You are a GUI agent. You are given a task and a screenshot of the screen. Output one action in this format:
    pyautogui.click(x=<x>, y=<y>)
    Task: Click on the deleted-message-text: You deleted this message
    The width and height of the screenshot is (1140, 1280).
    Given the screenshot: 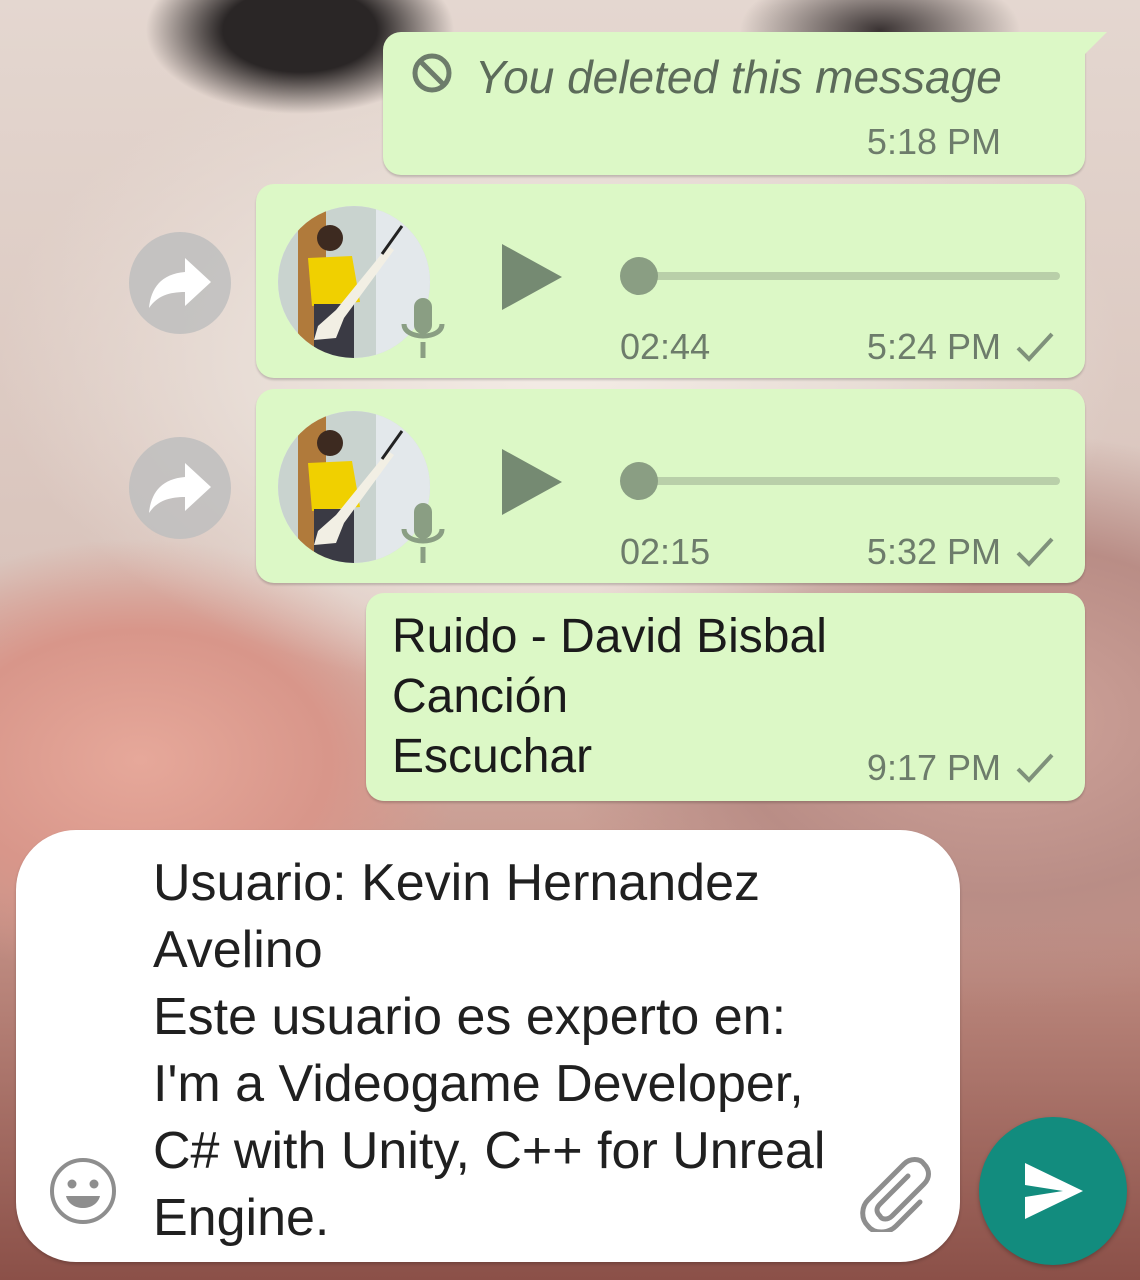 What is the action you would take?
    pyautogui.click(x=738, y=77)
    